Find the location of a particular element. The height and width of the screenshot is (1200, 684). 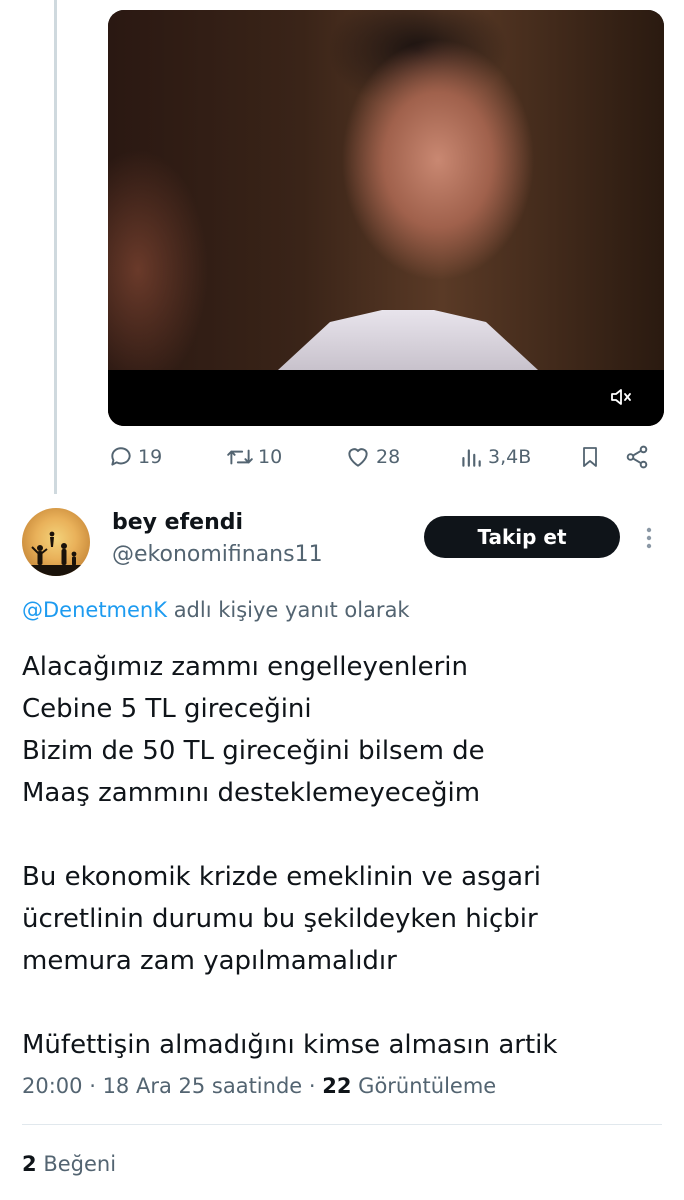

reply-button: 19 is located at coordinates (135, 457).